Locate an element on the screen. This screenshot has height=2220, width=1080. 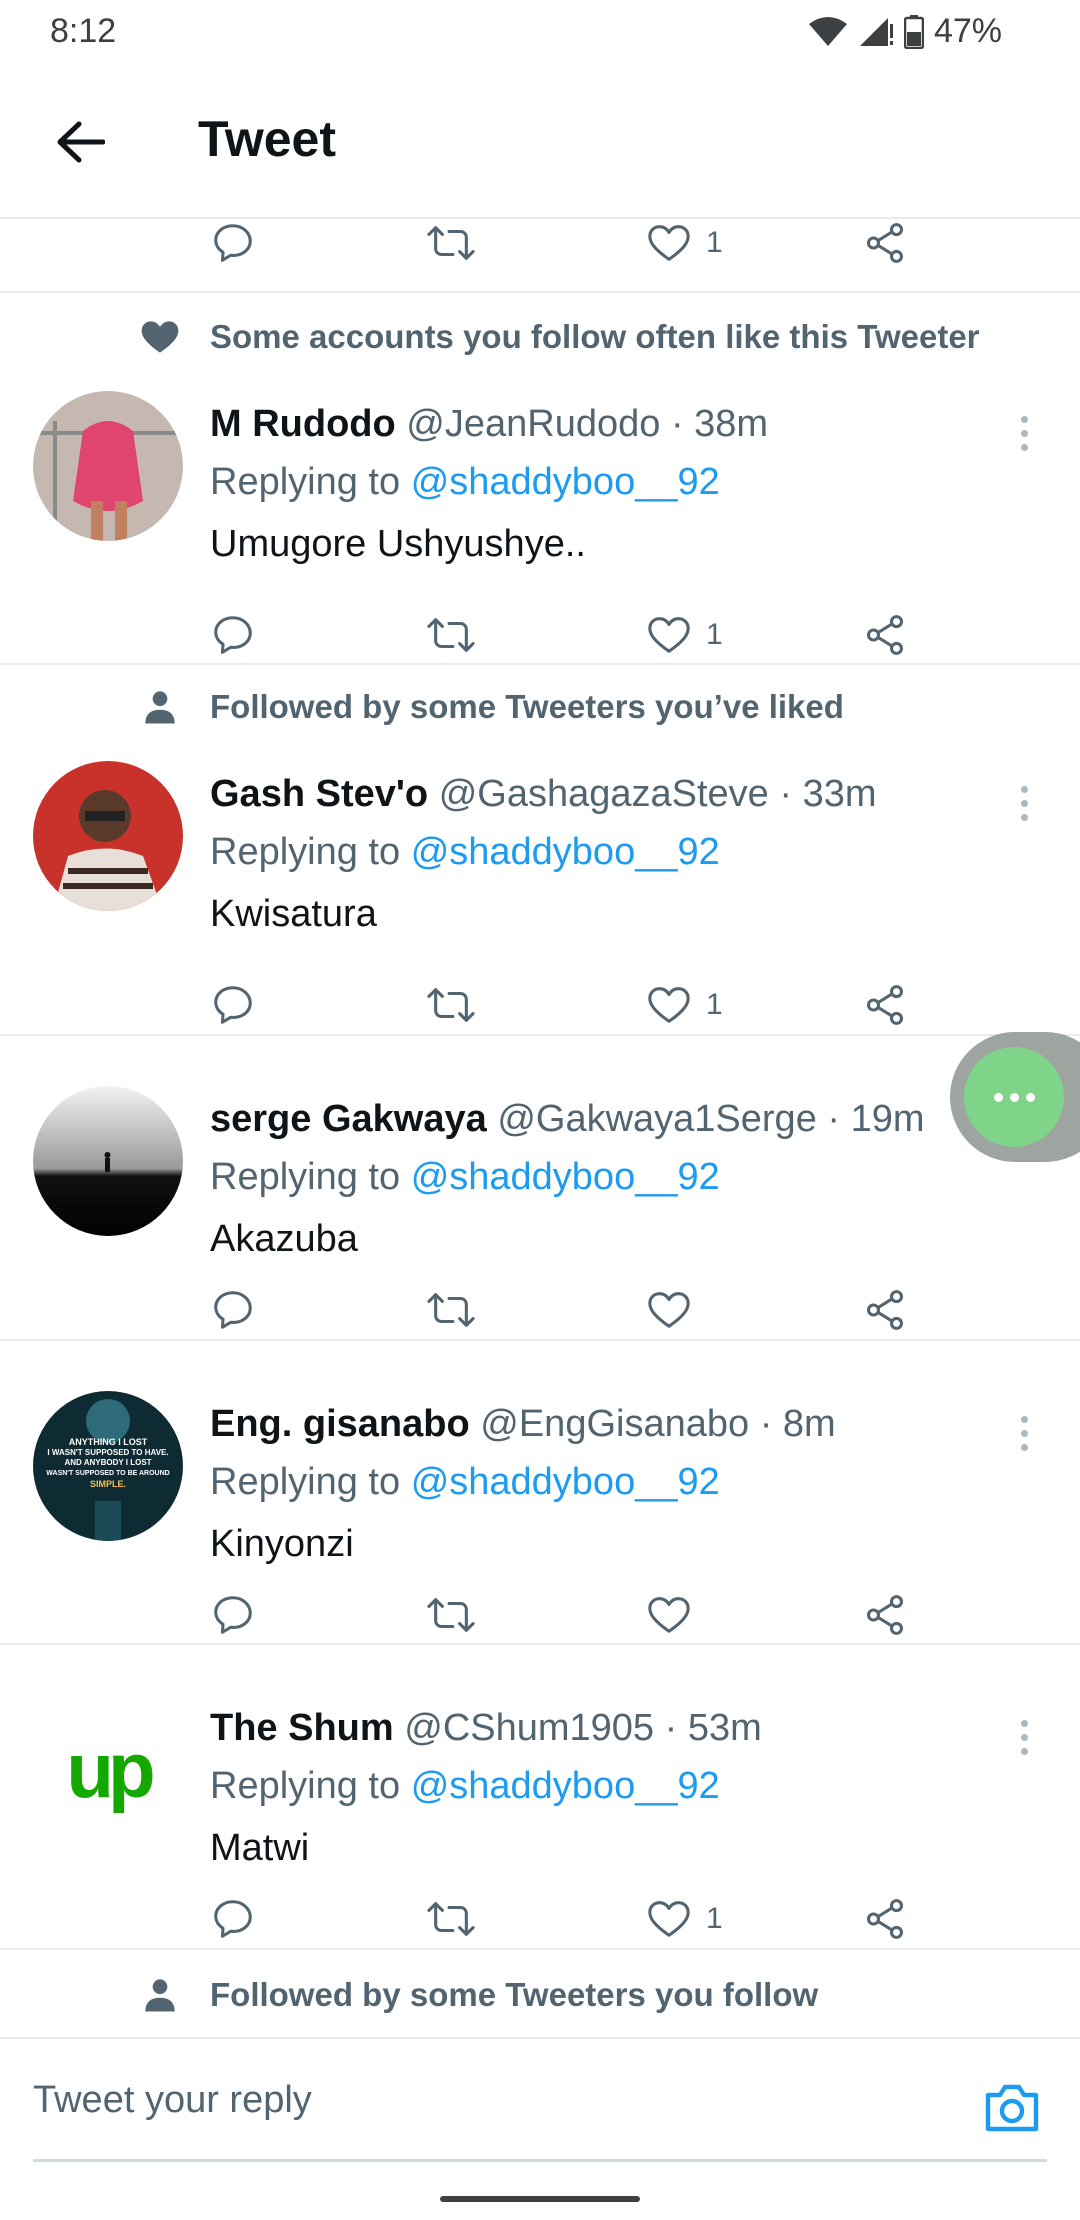
page-title: Tweet is located at coordinates (267, 139).